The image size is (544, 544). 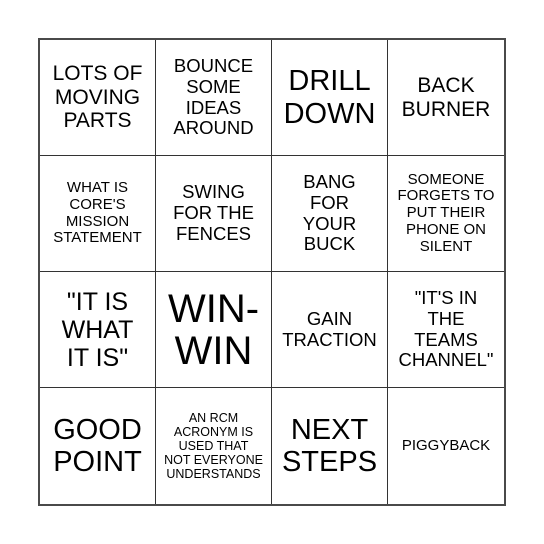 What do you see at coordinates (446, 98) in the screenshot?
I see `bingo-cell: BACK BURNER` at bounding box center [446, 98].